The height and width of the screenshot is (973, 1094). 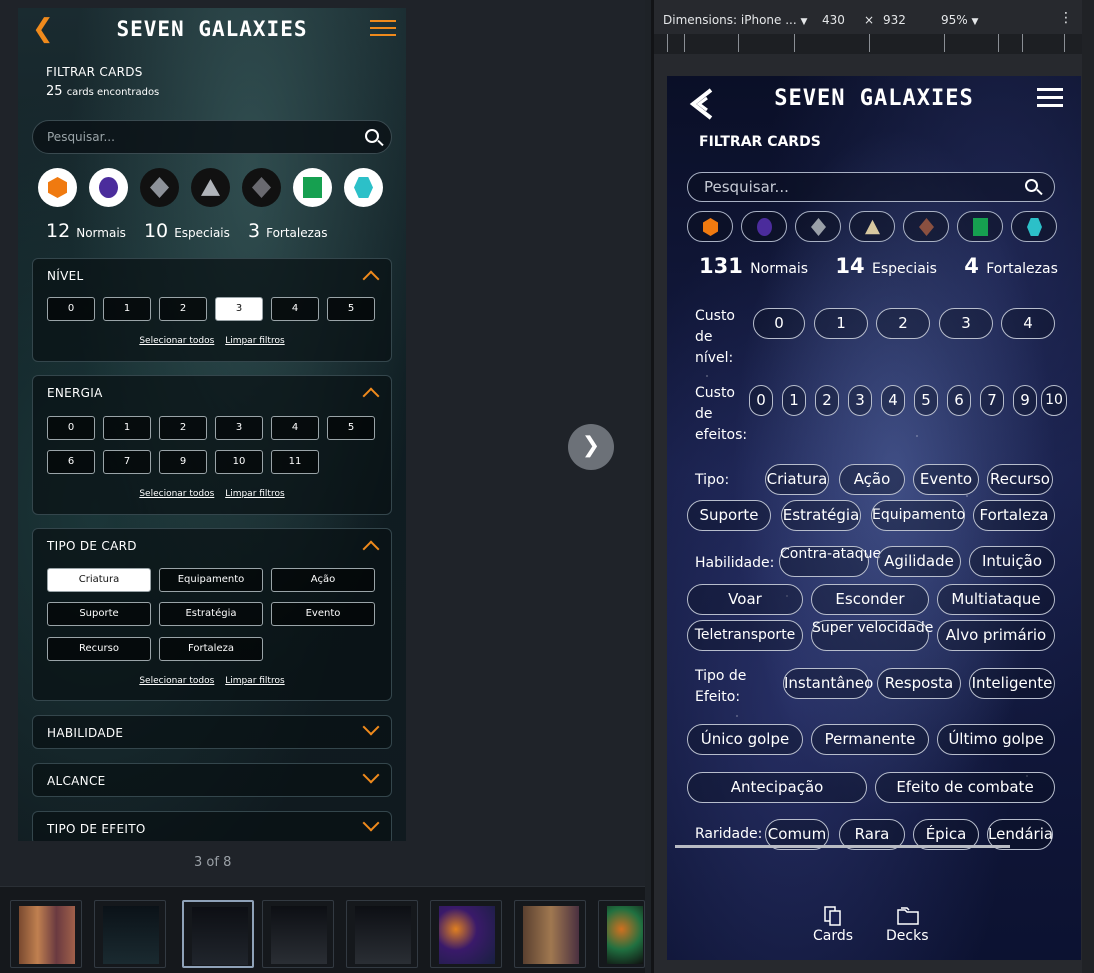 I want to click on thumbnail-strip, so click(x=322, y=929).